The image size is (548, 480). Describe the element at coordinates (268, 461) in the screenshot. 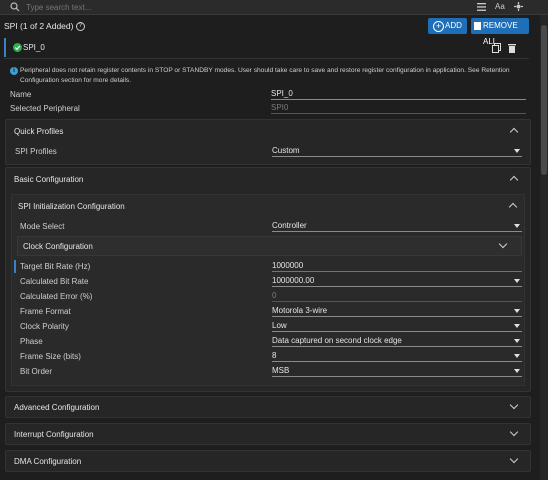

I see `dma-configuration-section: DMA Configuration` at that location.